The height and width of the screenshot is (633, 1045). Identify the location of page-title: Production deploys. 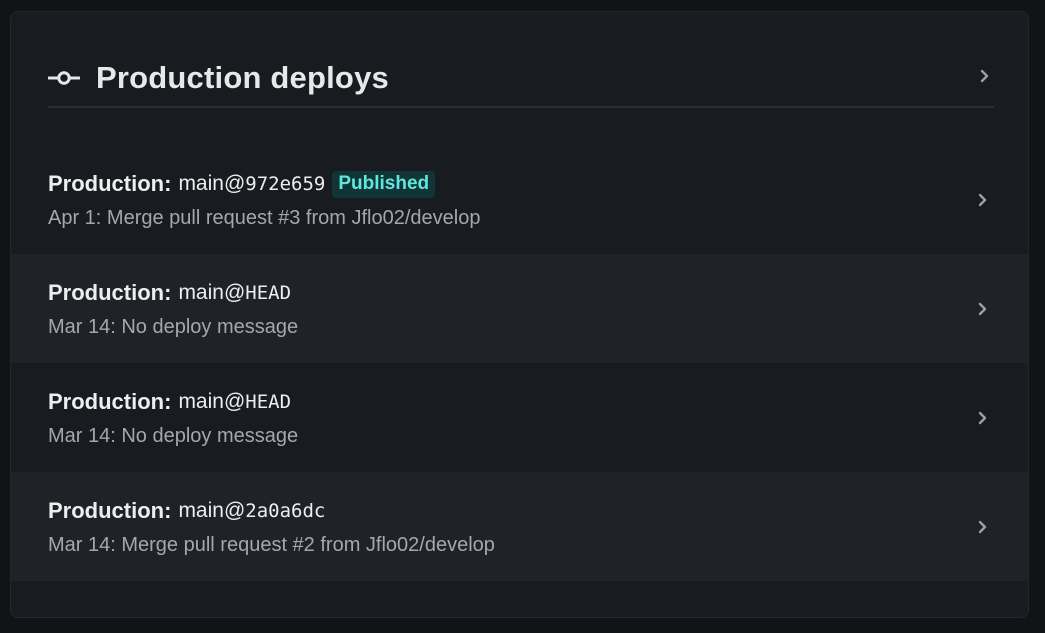
(242, 77).